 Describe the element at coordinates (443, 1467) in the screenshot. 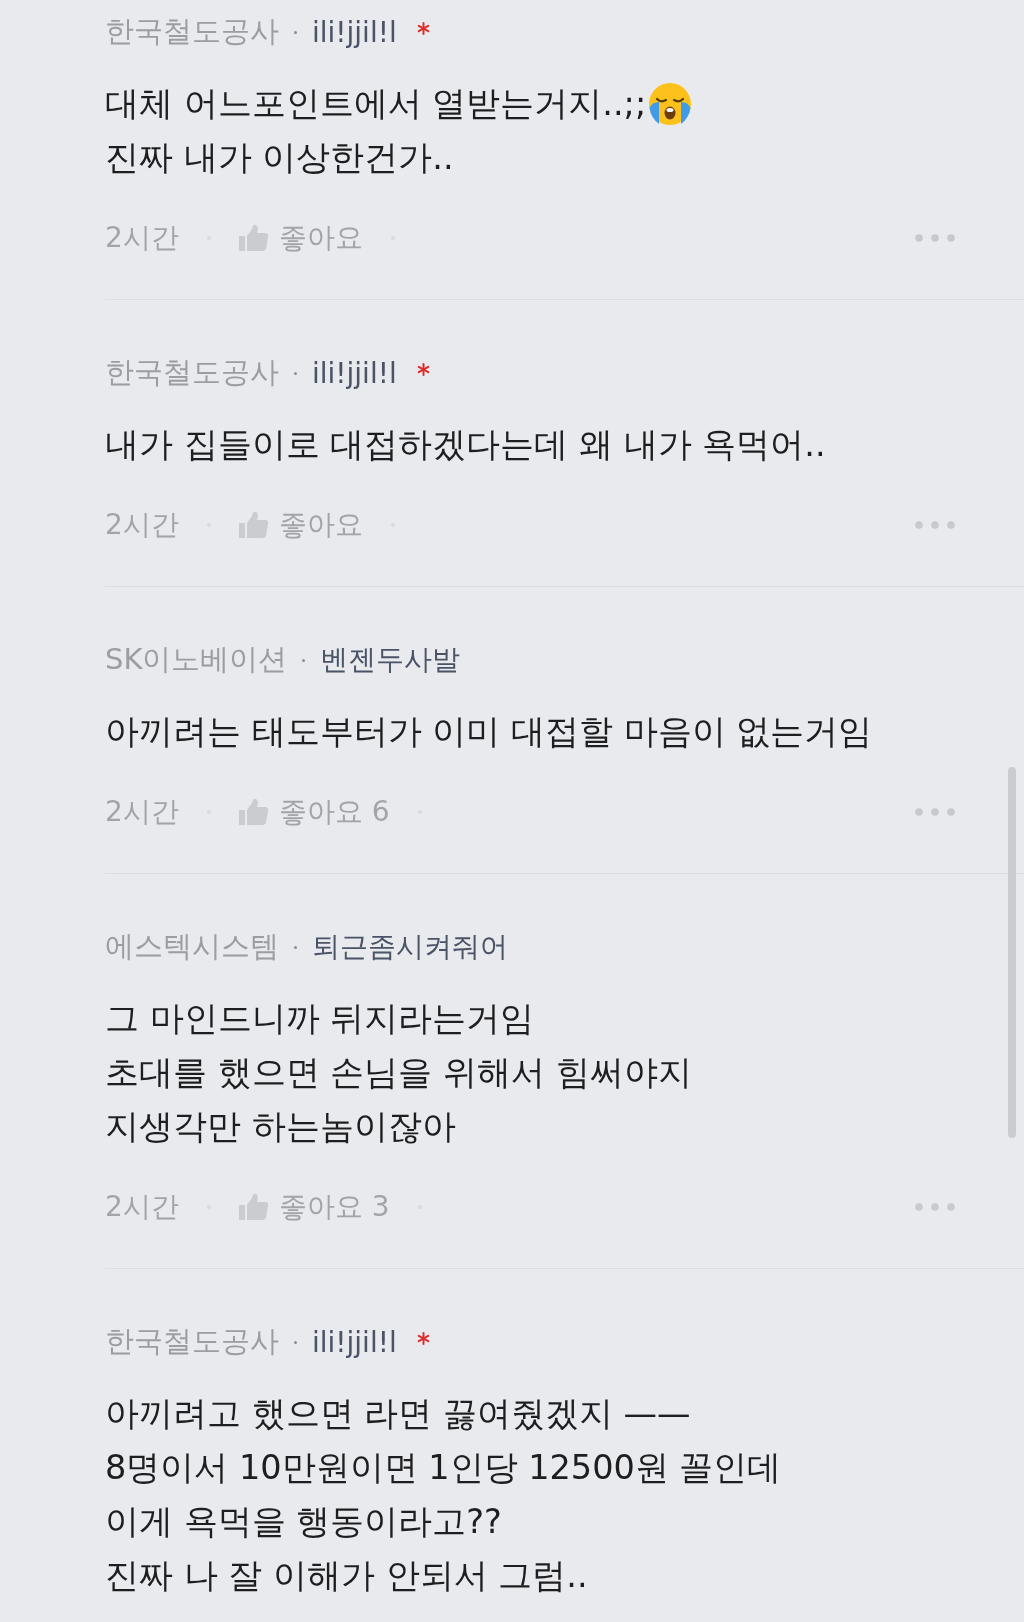

I see `comment-text: 8명이서 10만원이면 1인당 12500원 꼴인데` at that location.